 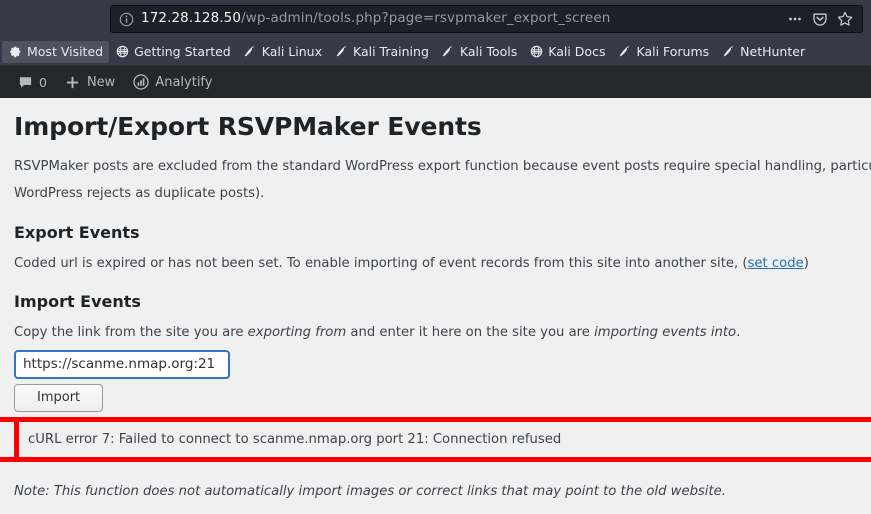 I want to click on instruction-emphasis-exporting: exporting from, so click(x=297, y=333).